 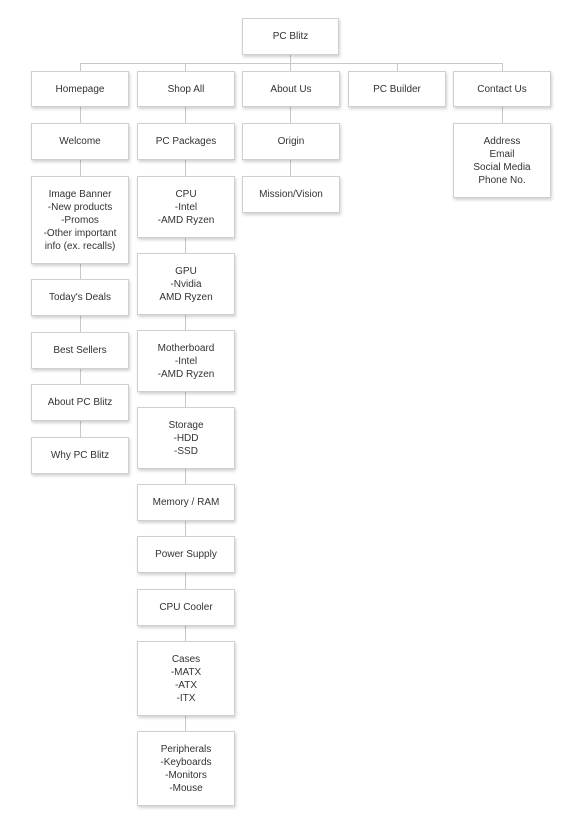 I want to click on about-item-mission-vision: Mission/Vision, so click(x=291, y=194).